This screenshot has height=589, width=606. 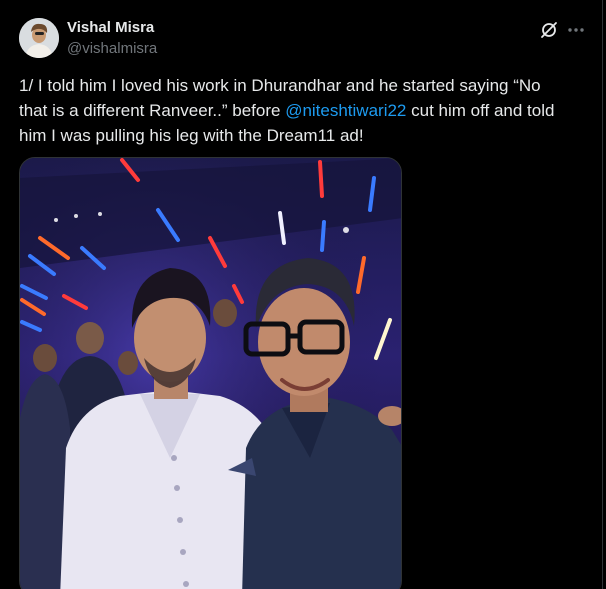 I want to click on more-dots-icon, so click(x=576, y=30).